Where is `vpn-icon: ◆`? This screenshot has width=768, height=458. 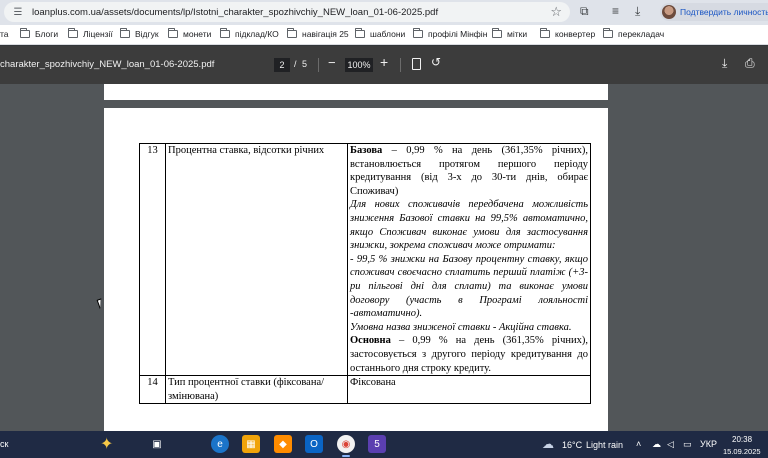 vpn-icon: ◆ is located at coordinates (283, 444).